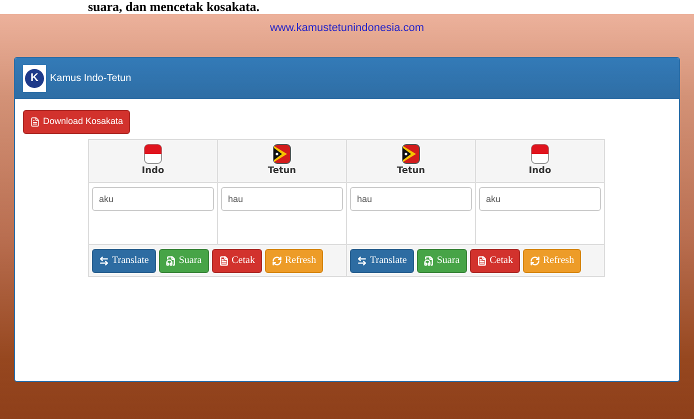 This screenshot has height=419, width=694. What do you see at coordinates (34, 78) in the screenshot?
I see `logo-icon: K` at bounding box center [34, 78].